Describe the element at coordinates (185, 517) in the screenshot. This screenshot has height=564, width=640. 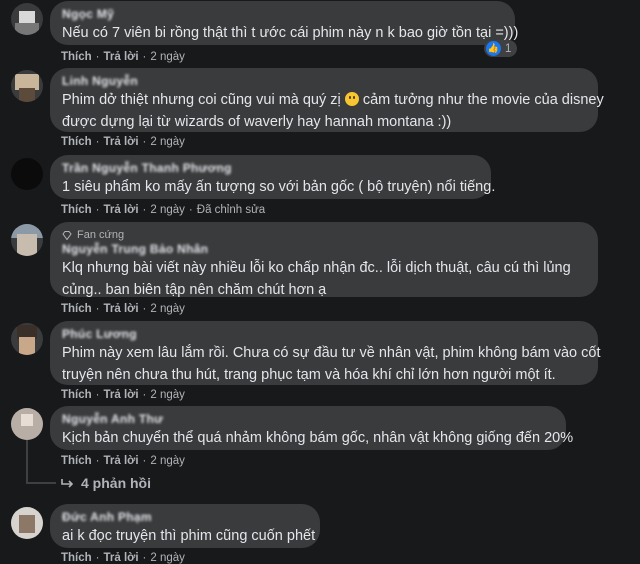
I see `author-name: Đức Anh Phạm` at that location.